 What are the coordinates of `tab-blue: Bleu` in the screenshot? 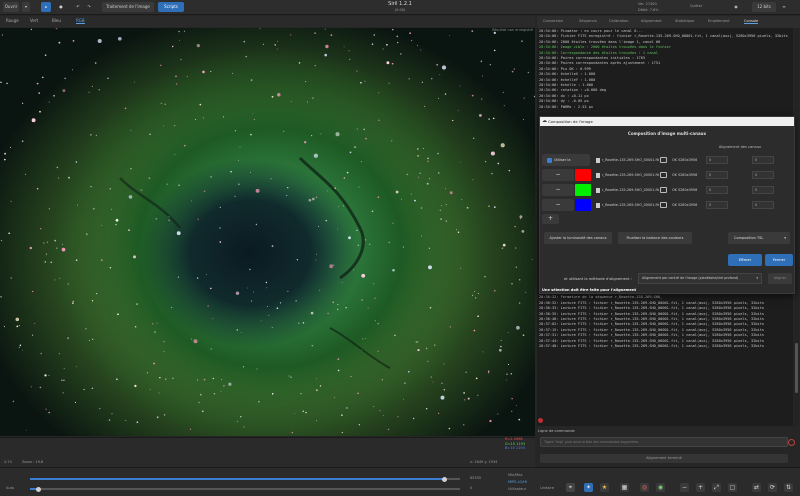 It's located at (56, 20).